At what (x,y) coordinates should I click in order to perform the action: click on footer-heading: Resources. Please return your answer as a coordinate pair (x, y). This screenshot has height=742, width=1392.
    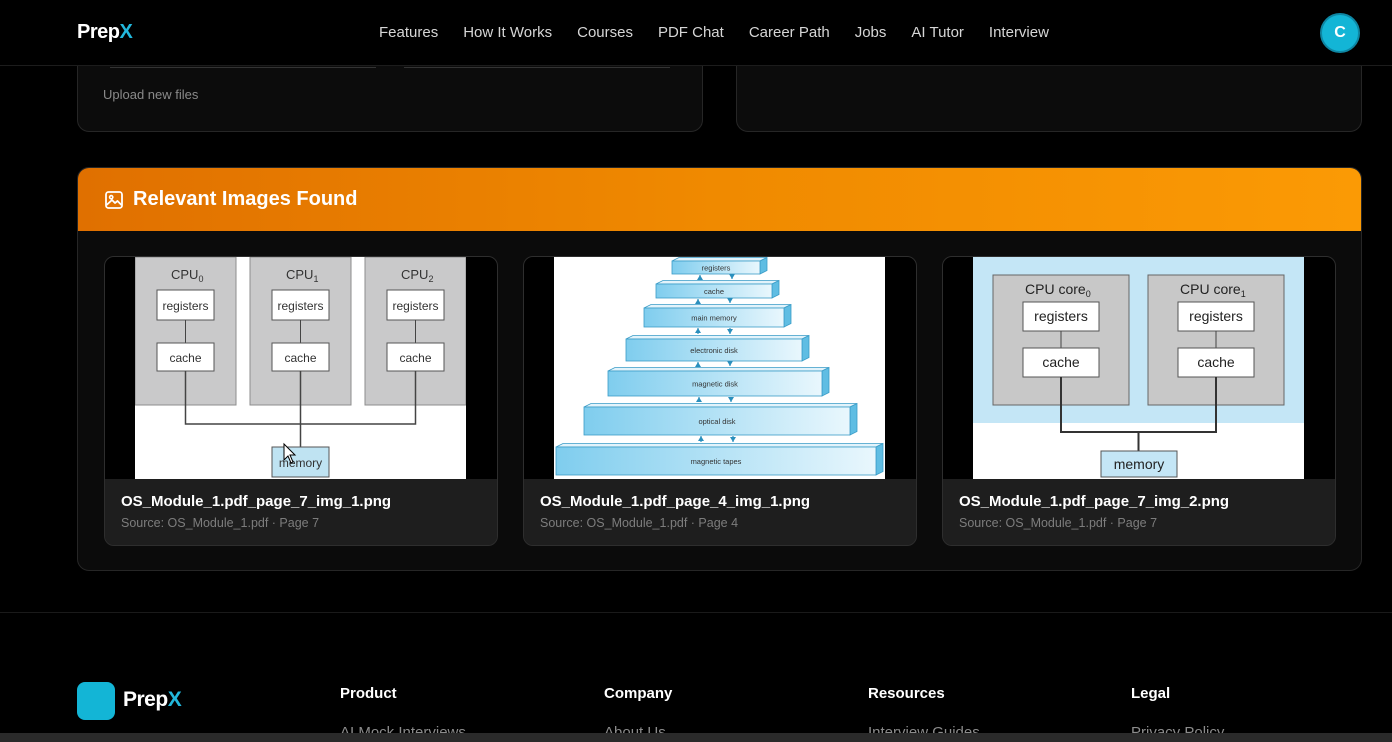
    Looking at the image, I should click on (906, 693).